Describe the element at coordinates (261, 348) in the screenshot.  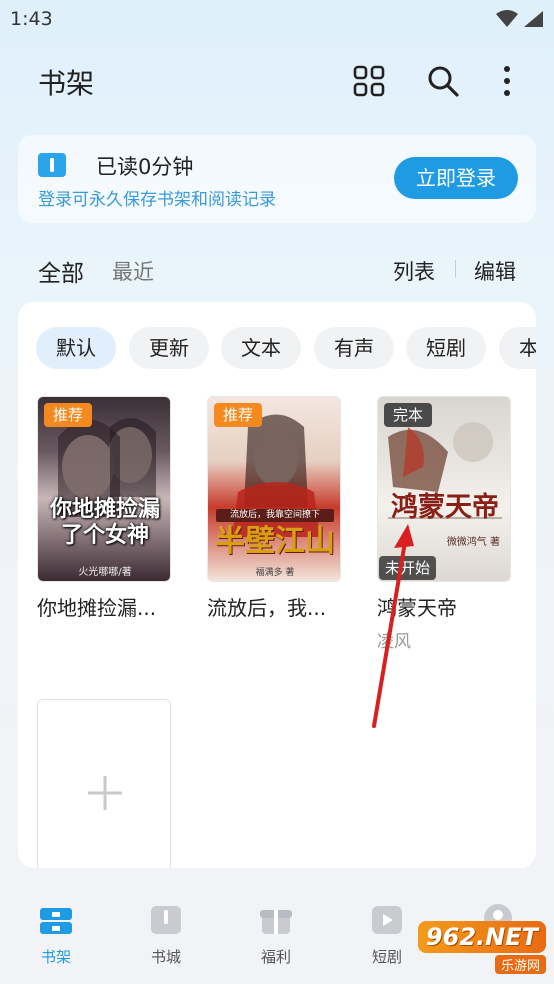
I see `chip-text: 文本` at that location.